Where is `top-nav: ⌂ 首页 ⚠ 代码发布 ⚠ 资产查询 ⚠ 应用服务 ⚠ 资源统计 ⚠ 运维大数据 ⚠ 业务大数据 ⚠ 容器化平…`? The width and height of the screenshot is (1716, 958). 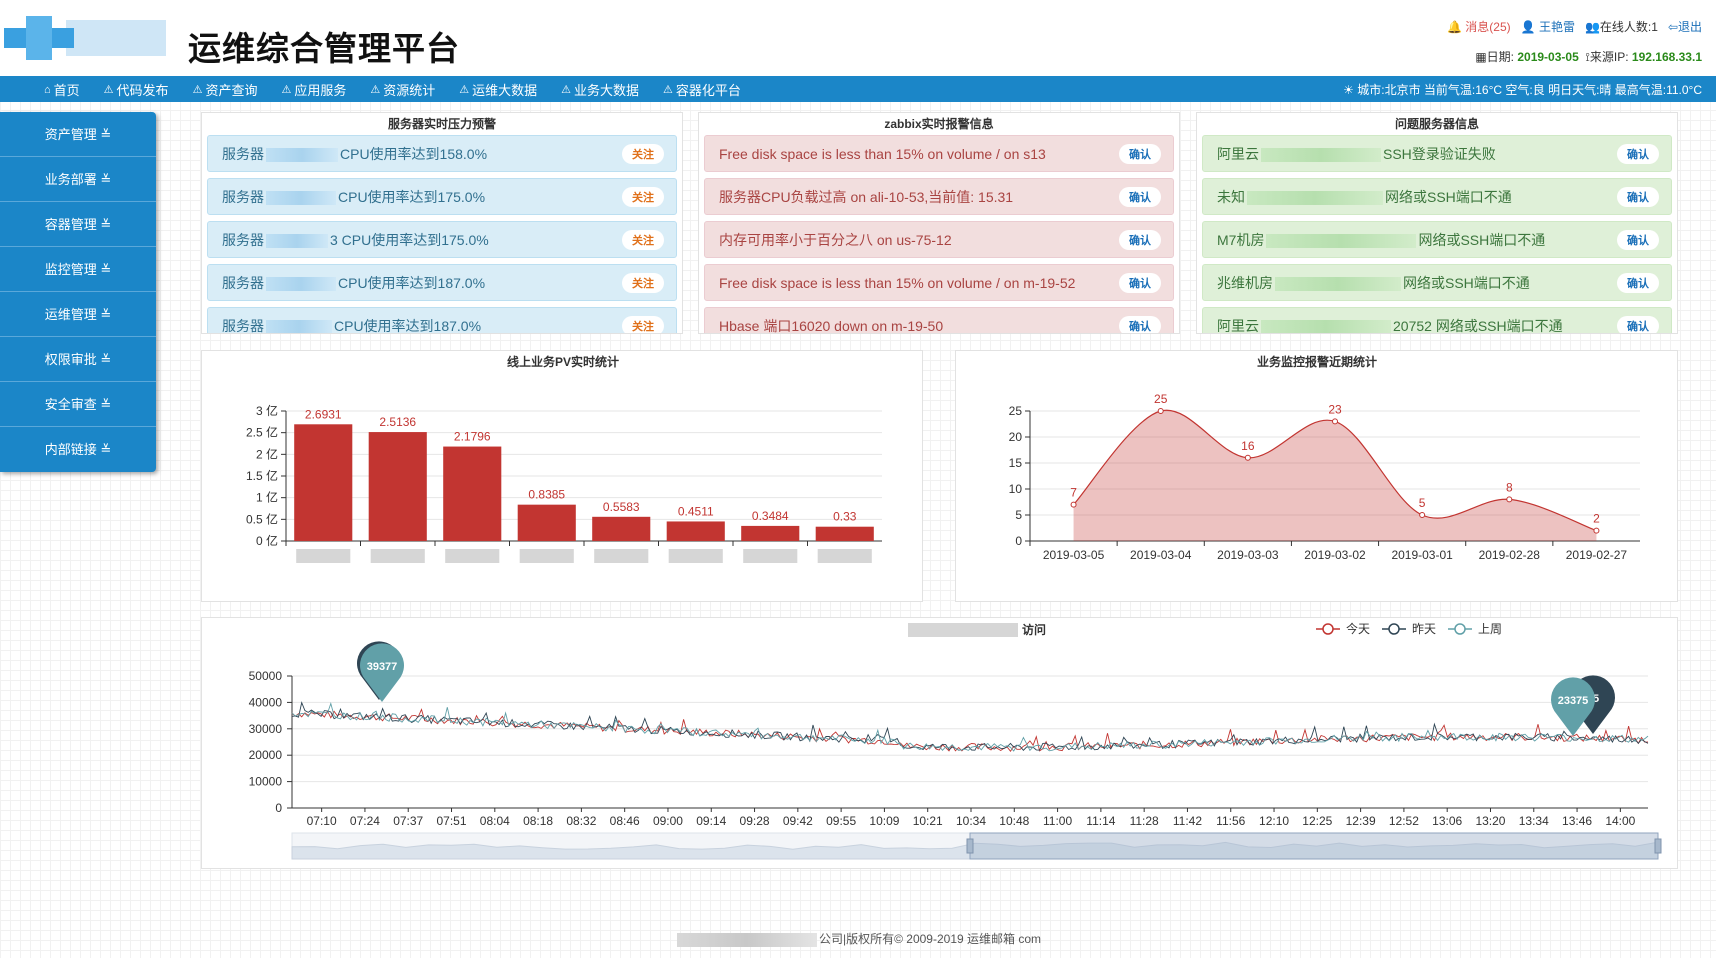
top-nav: ⌂ 首页 ⚠ 代码发布 ⚠ 资产查询 ⚠ 应用服务 ⚠ 资源统计 ⚠ 运维大数据 ⚠ 业务大数据 ⚠ 容器化平… is located at coordinates (858, 89).